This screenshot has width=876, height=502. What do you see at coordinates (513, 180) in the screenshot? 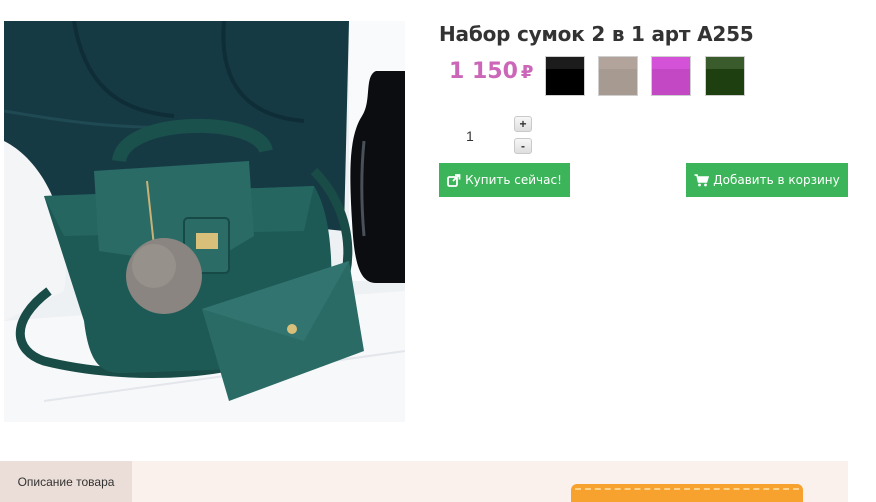
I see `buy-now-label: Купить сейчас!` at bounding box center [513, 180].